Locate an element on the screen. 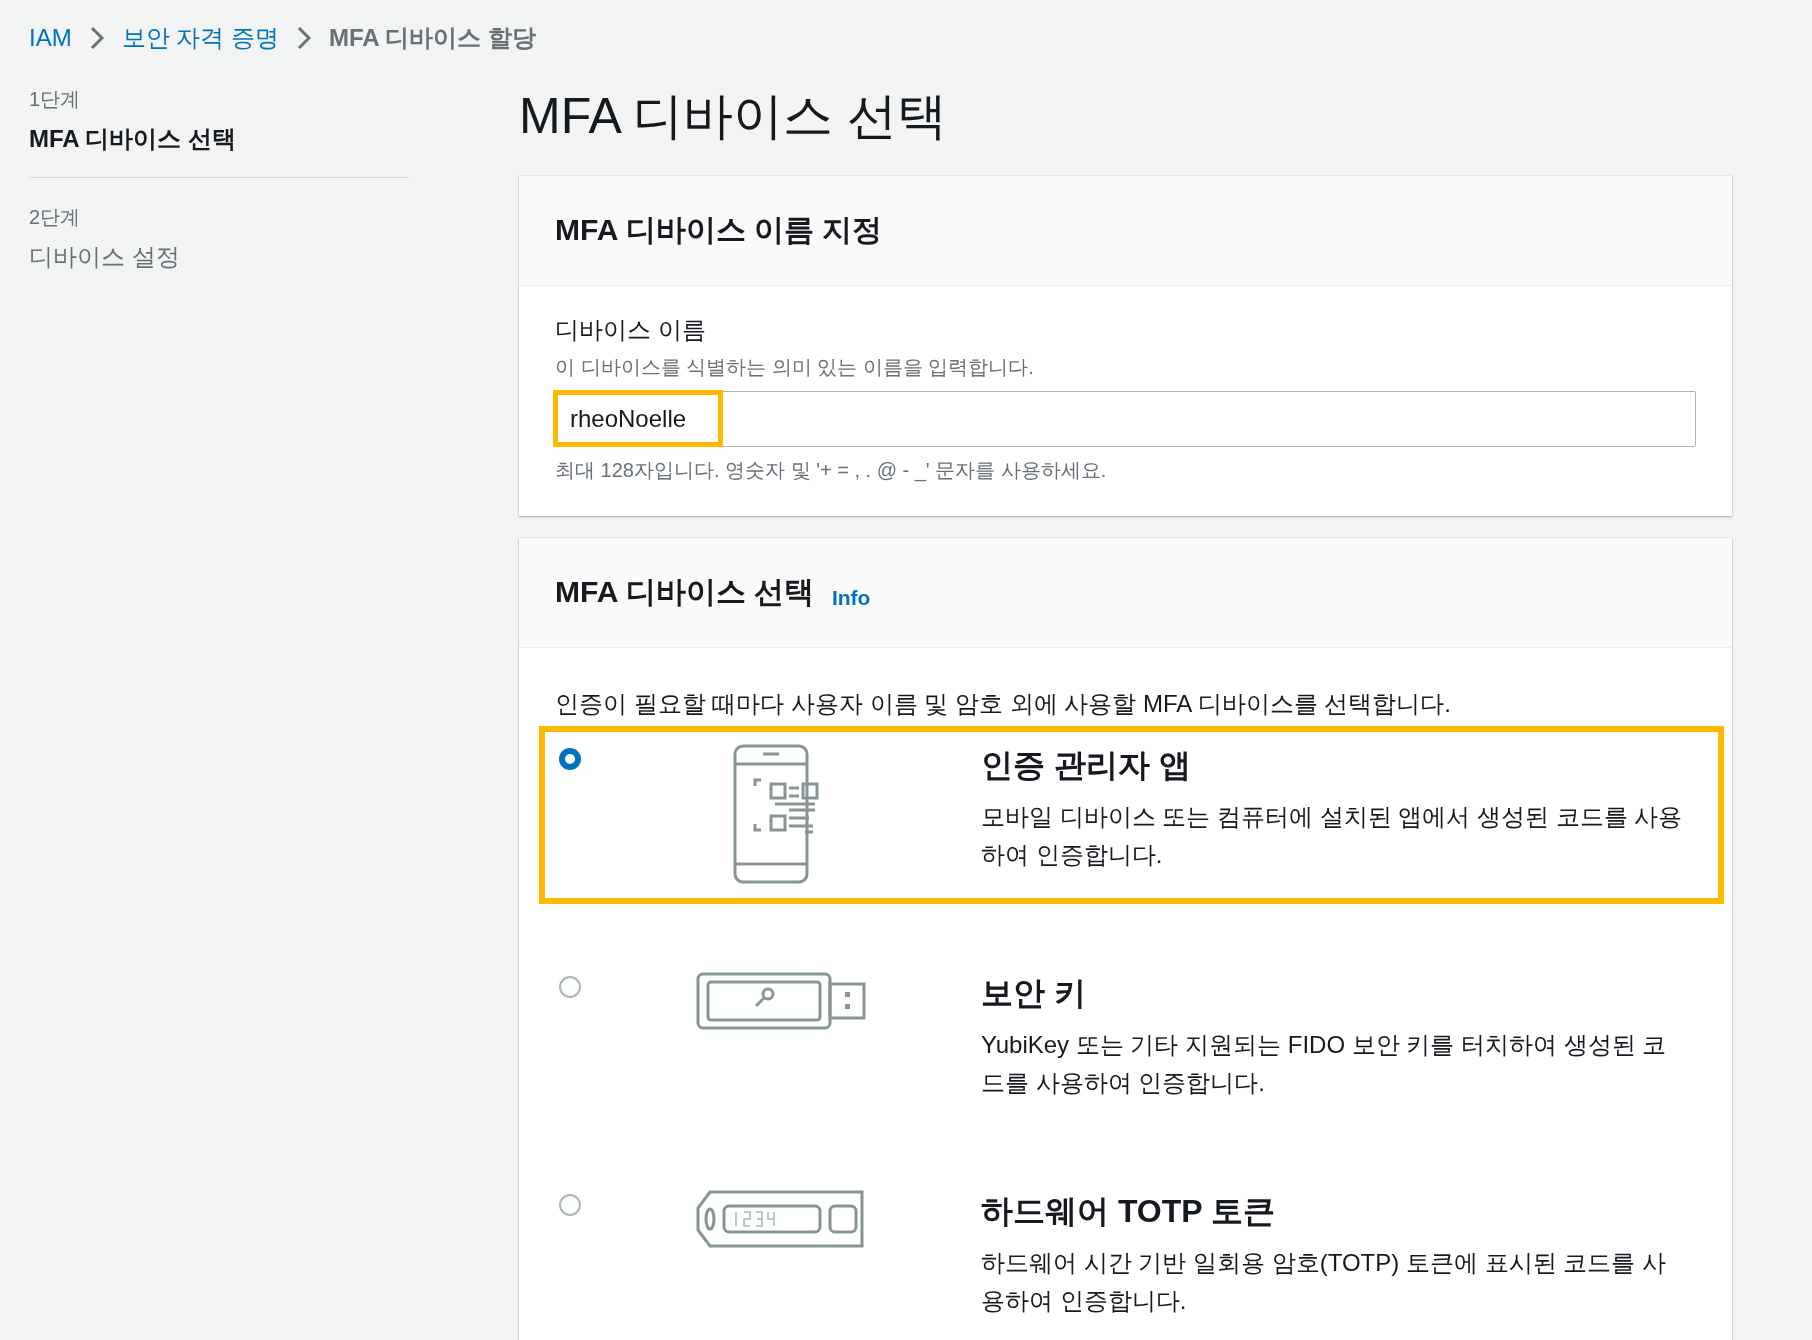 This screenshot has height=1340, width=1812. usb-key-icon is located at coordinates (781, 1001).